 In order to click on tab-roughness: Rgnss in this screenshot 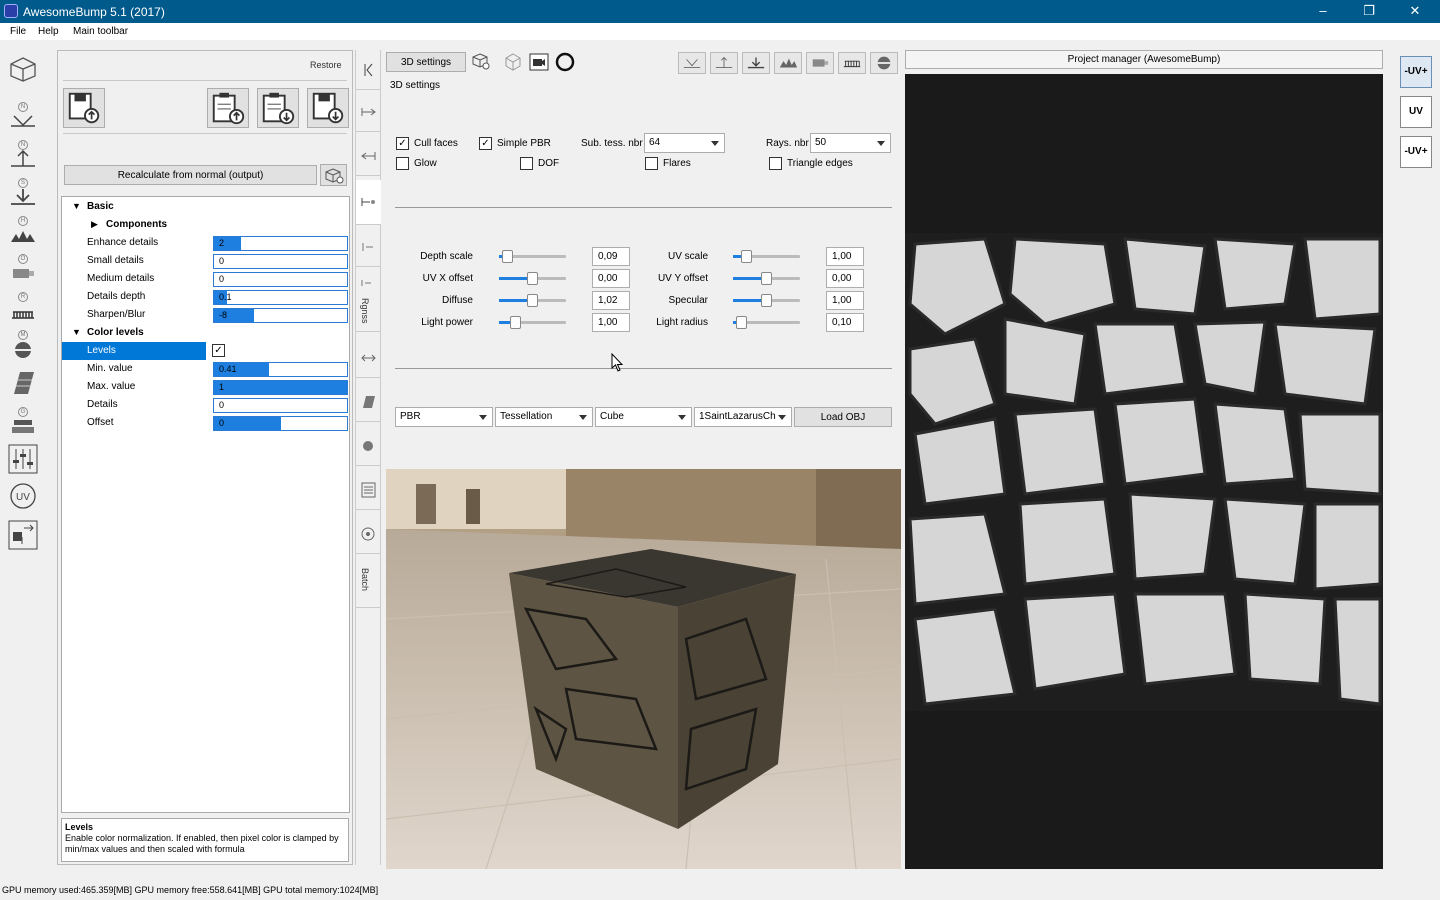, I will do `click(368, 302)`.